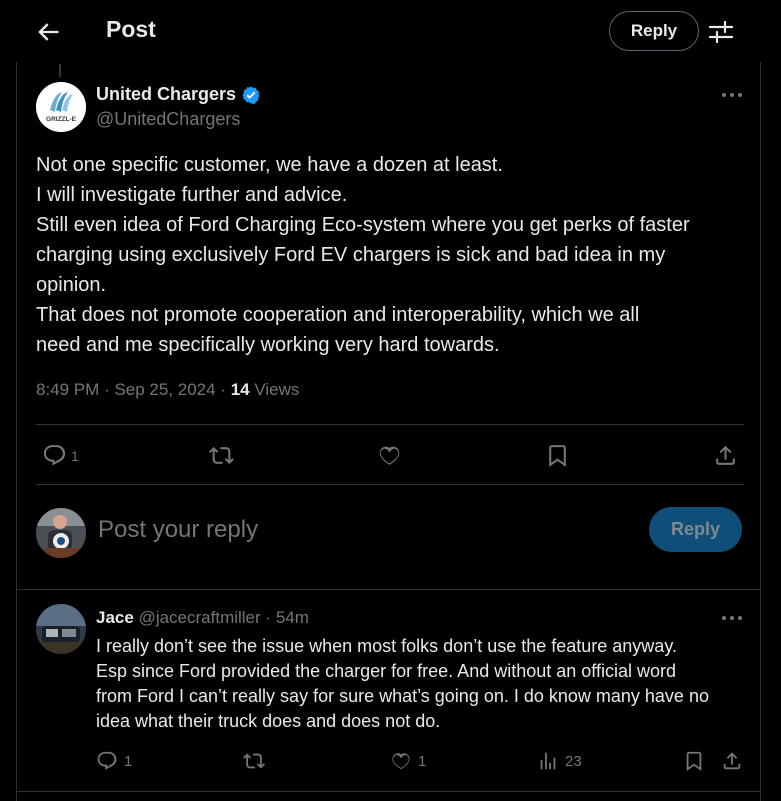 The height and width of the screenshot is (801, 781). Describe the element at coordinates (695, 529) in the screenshot. I see `reply-submit-button: Reply` at that location.